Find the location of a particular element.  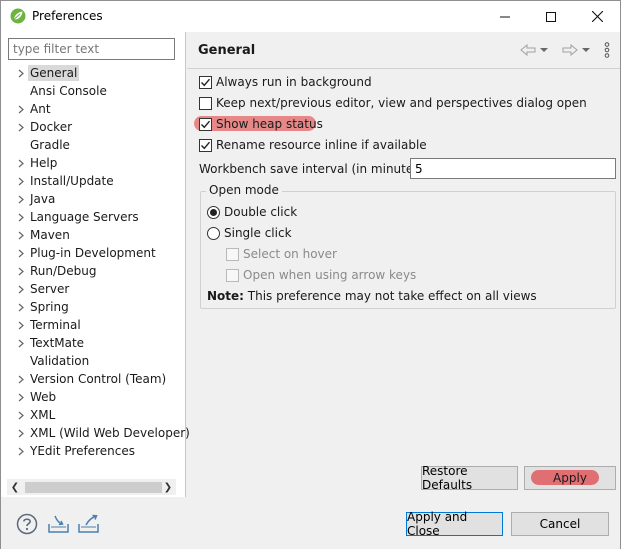

single-click-radio: Single click is located at coordinates (249, 233).